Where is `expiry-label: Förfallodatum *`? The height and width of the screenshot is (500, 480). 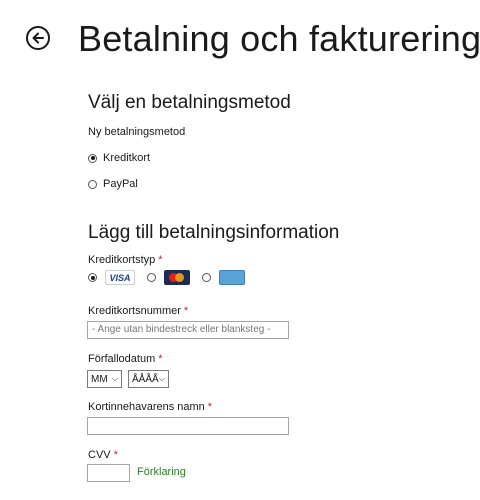
expiry-label: Förfallodatum * is located at coordinates (125, 359).